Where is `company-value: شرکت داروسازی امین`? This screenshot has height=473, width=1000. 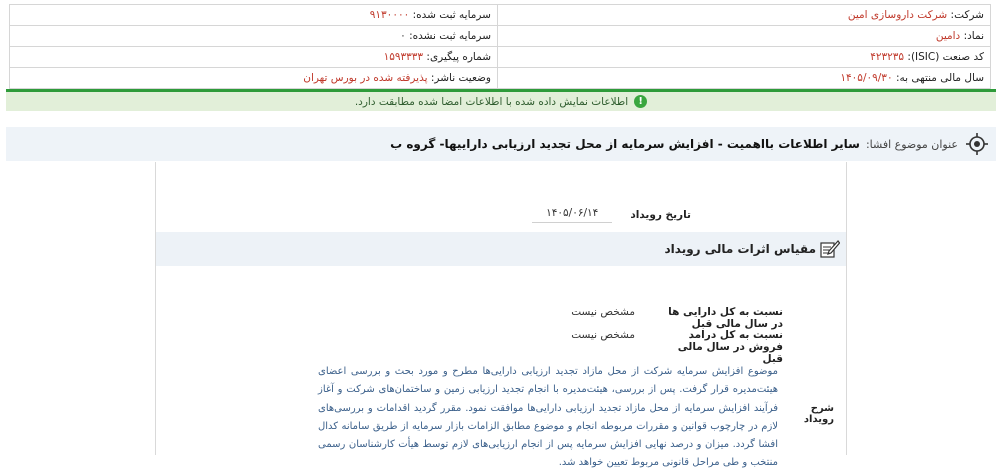
company-value: شرکت داروسازی امین is located at coordinates (897, 15).